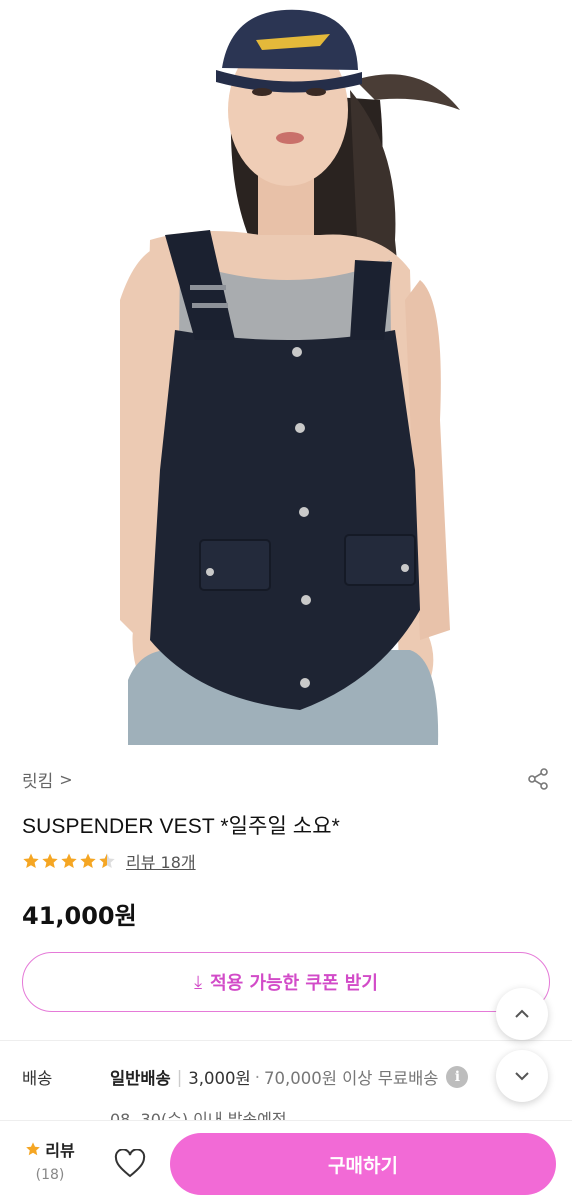 The image size is (572, 1200). I want to click on shipping-type: 일반배송, so click(140, 1078).